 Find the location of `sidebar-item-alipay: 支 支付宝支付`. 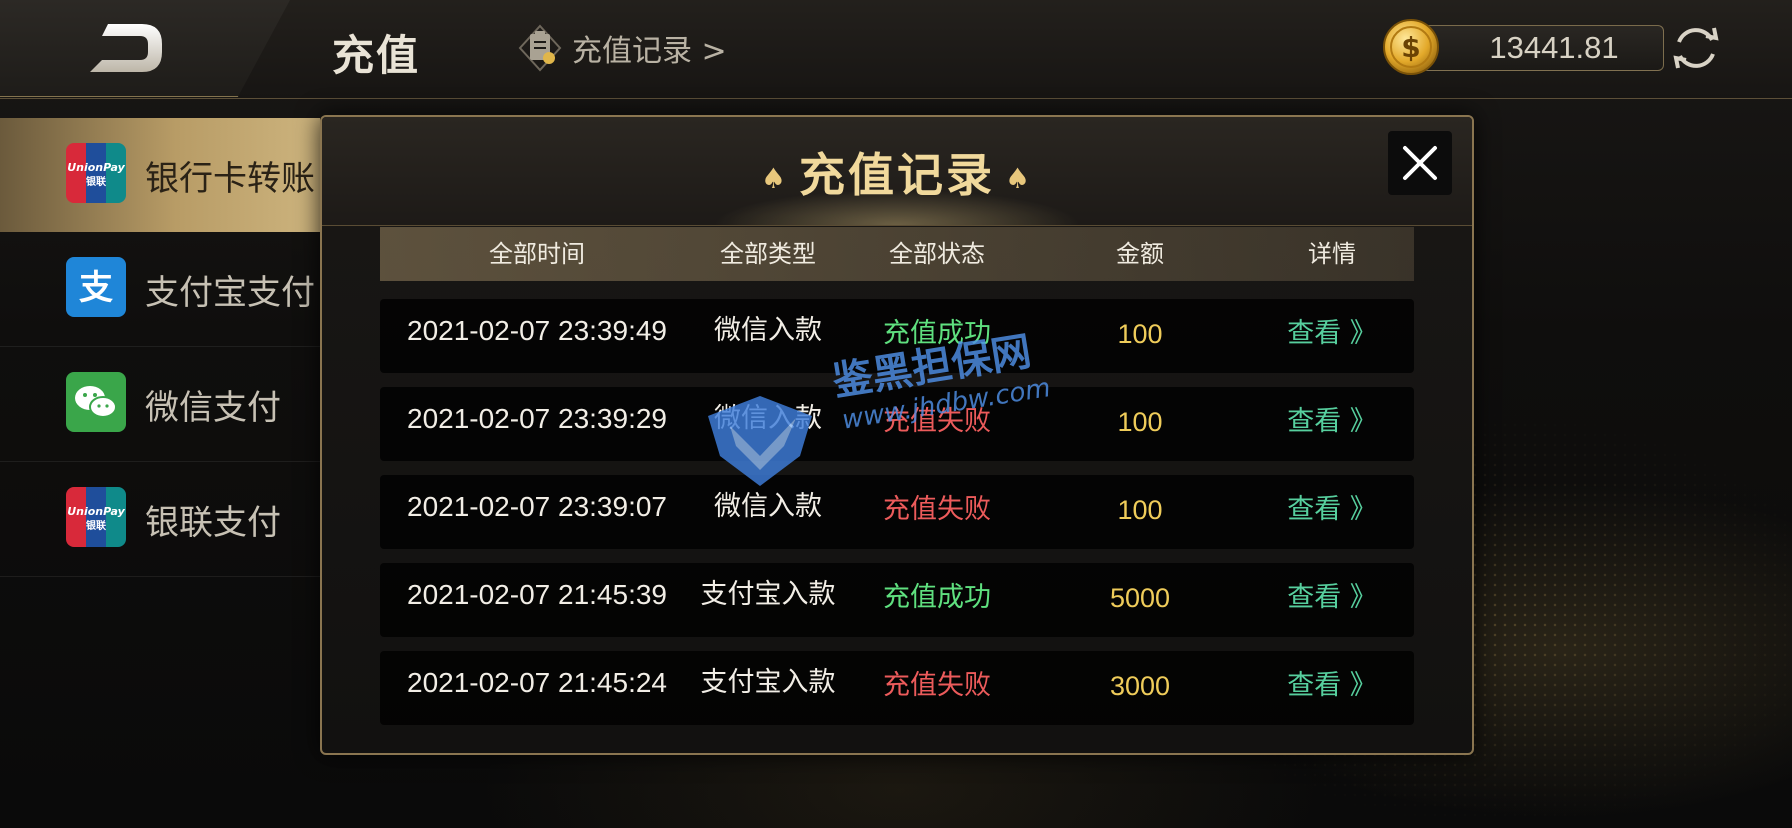

sidebar-item-alipay: 支 支付宝支付 is located at coordinates (160, 289).